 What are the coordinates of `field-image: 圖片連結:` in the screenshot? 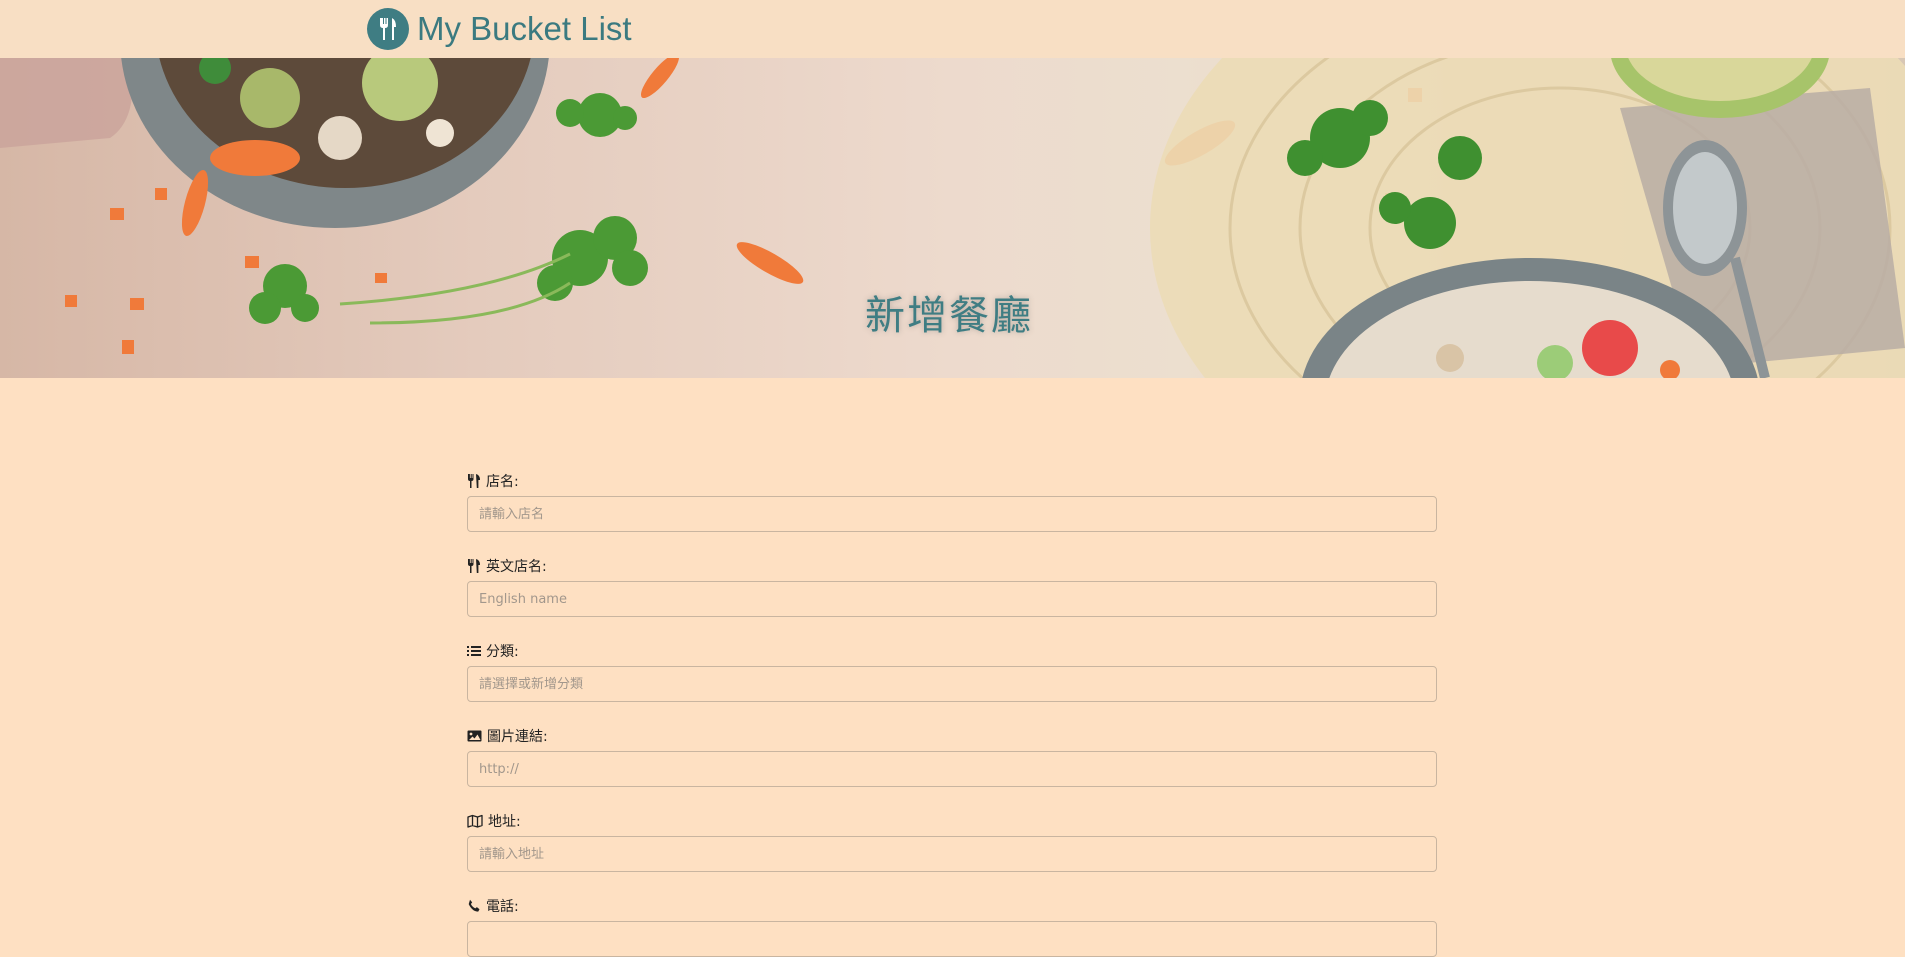 It's located at (952, 756).